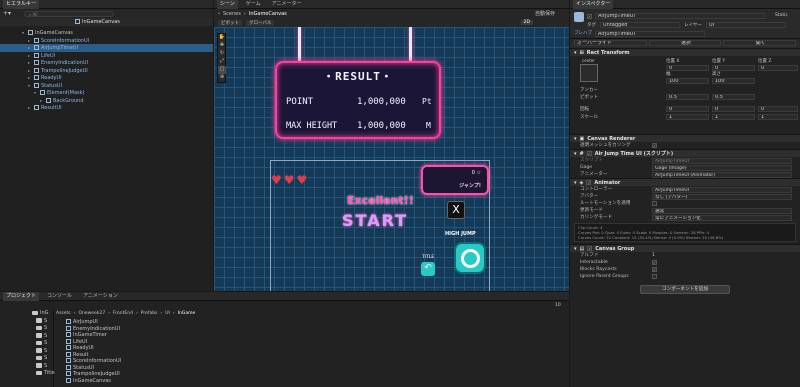  Describe the element at coordinates (106, 71) in the screenshot. I see `hierarchy-item: ▸ TrampolineJudgeUI` at that location.